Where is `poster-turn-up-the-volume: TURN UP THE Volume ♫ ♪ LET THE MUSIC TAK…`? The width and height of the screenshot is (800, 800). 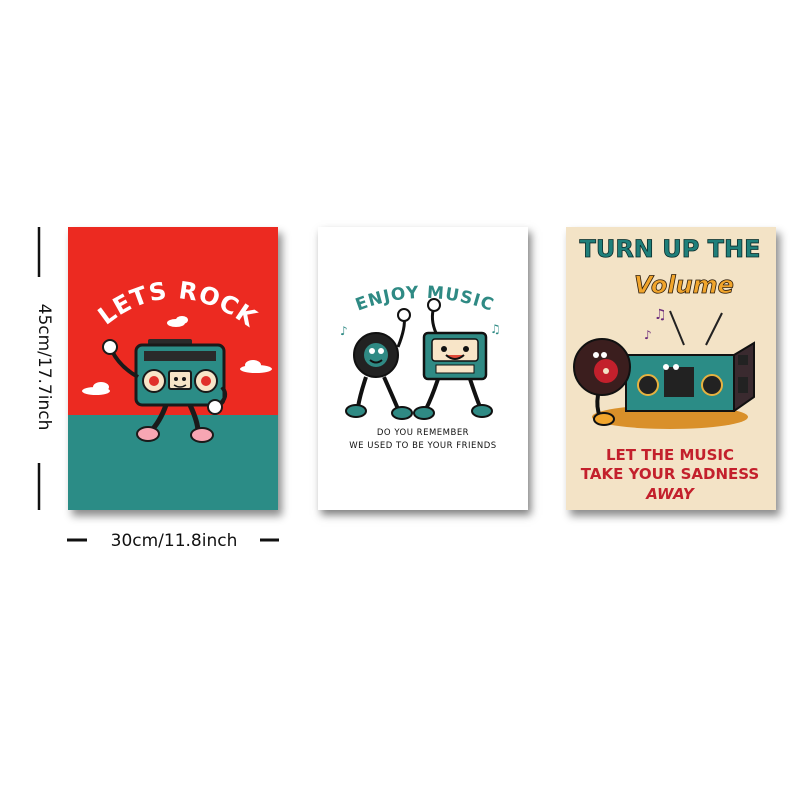 poster-turn-up-the-volume: TURN UP THE Volume ♫ ♪ LET THE MUSIC TAK… is located at coordinates (671, 368).